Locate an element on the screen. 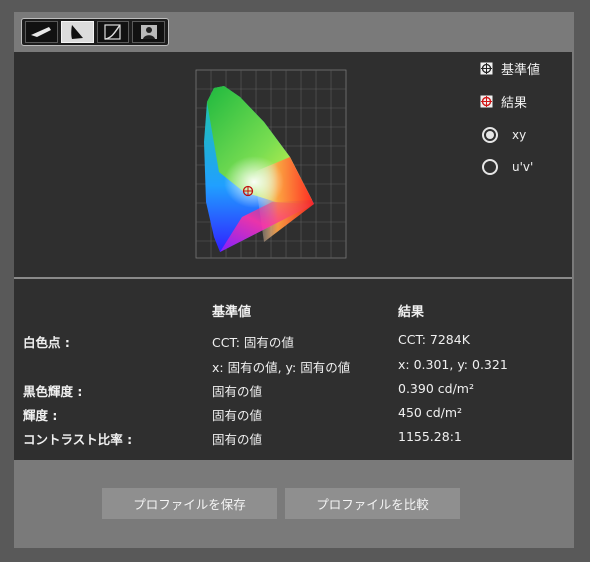  gamma-tab is located at coordinates (113, 32).